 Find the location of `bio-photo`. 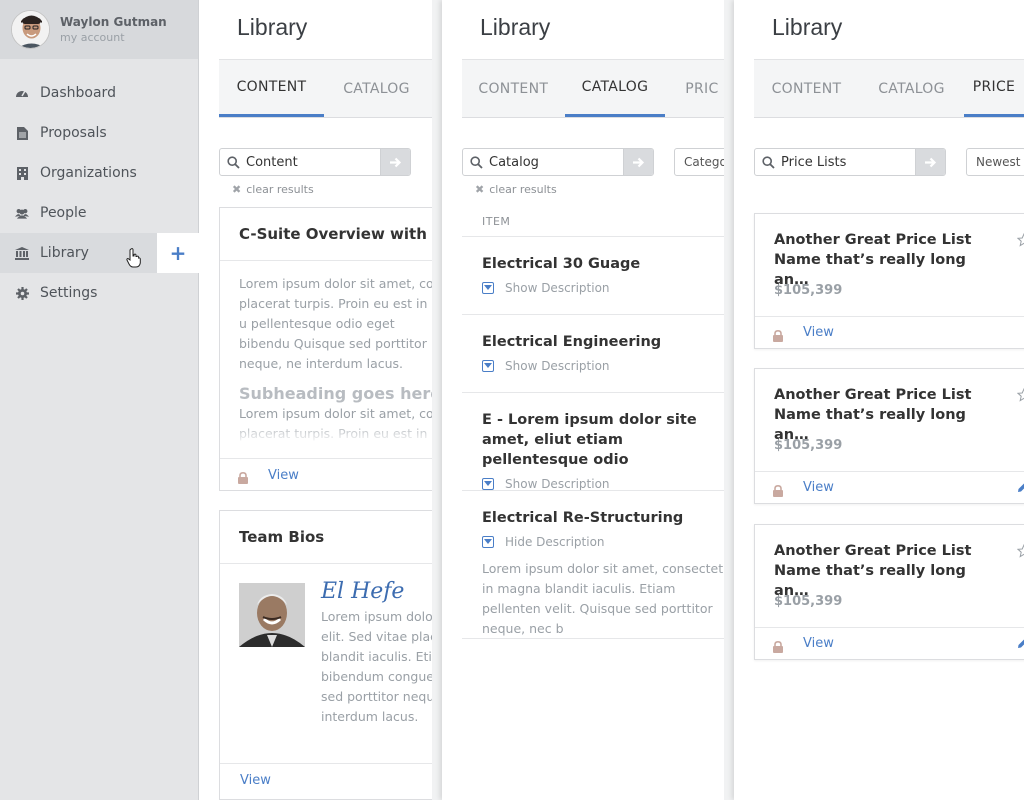

bio-photo is located at coordinates (272, 615).